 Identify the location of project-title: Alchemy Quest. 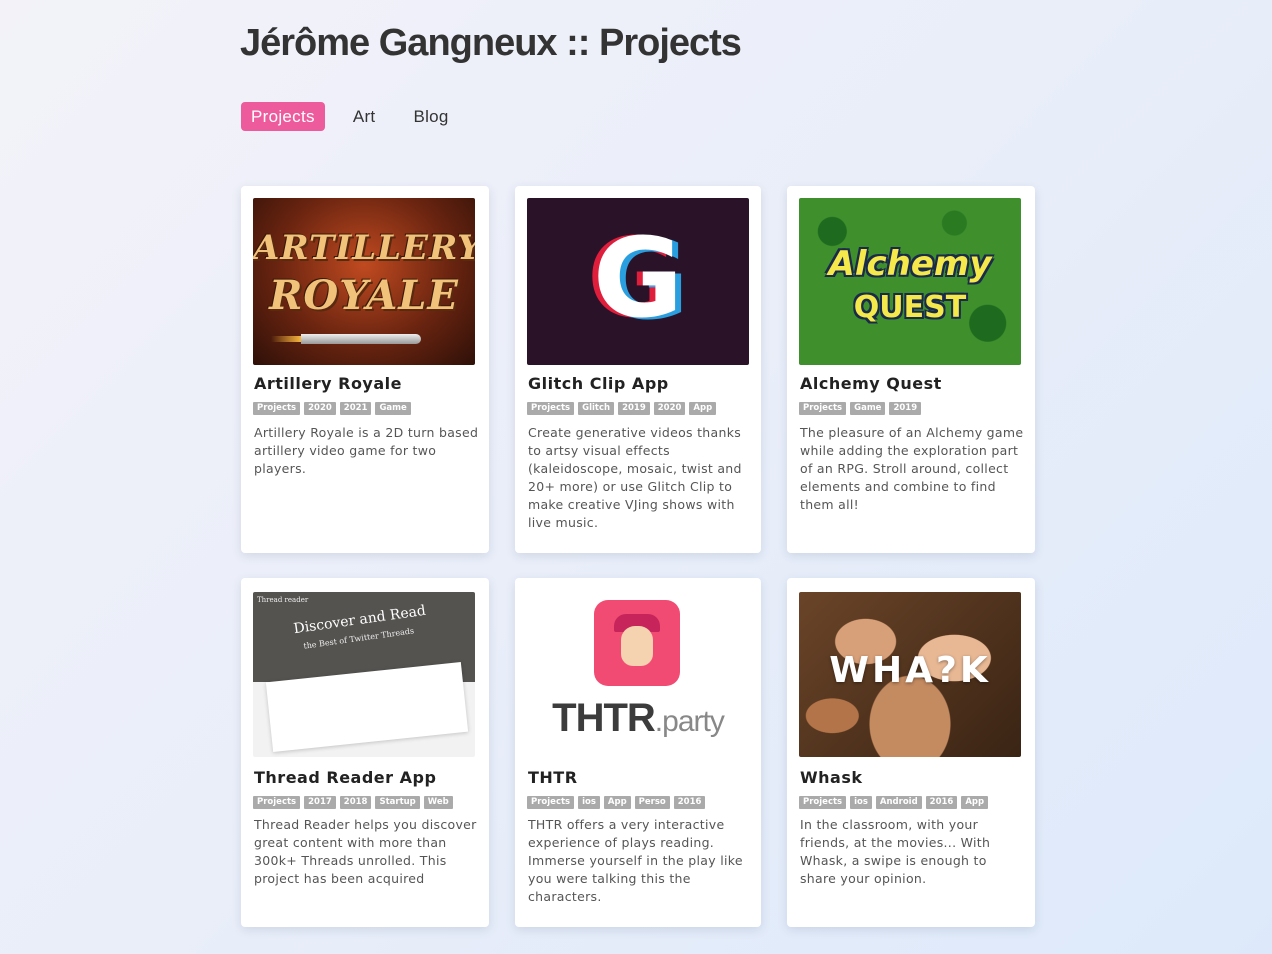
(871, 383).